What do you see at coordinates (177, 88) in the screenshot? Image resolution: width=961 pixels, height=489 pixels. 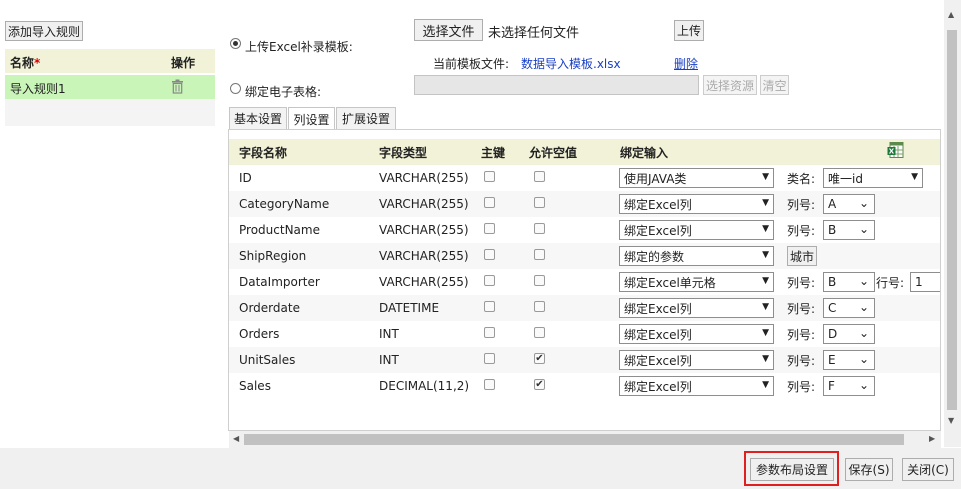 I see `trash-icon` at bounding box center [177, 88].